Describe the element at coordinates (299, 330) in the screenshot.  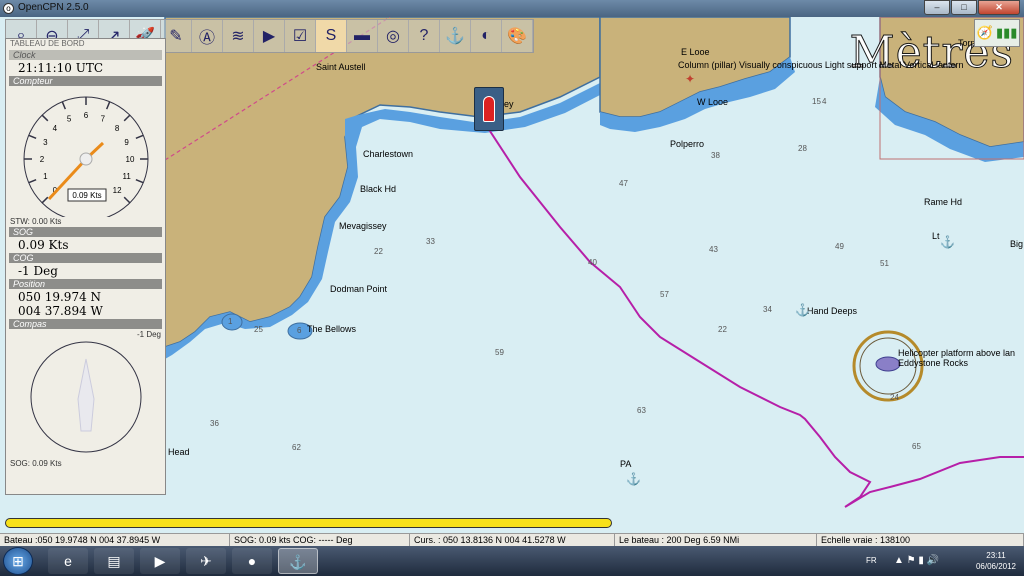
I see `depth-sounding: 6` at that location.